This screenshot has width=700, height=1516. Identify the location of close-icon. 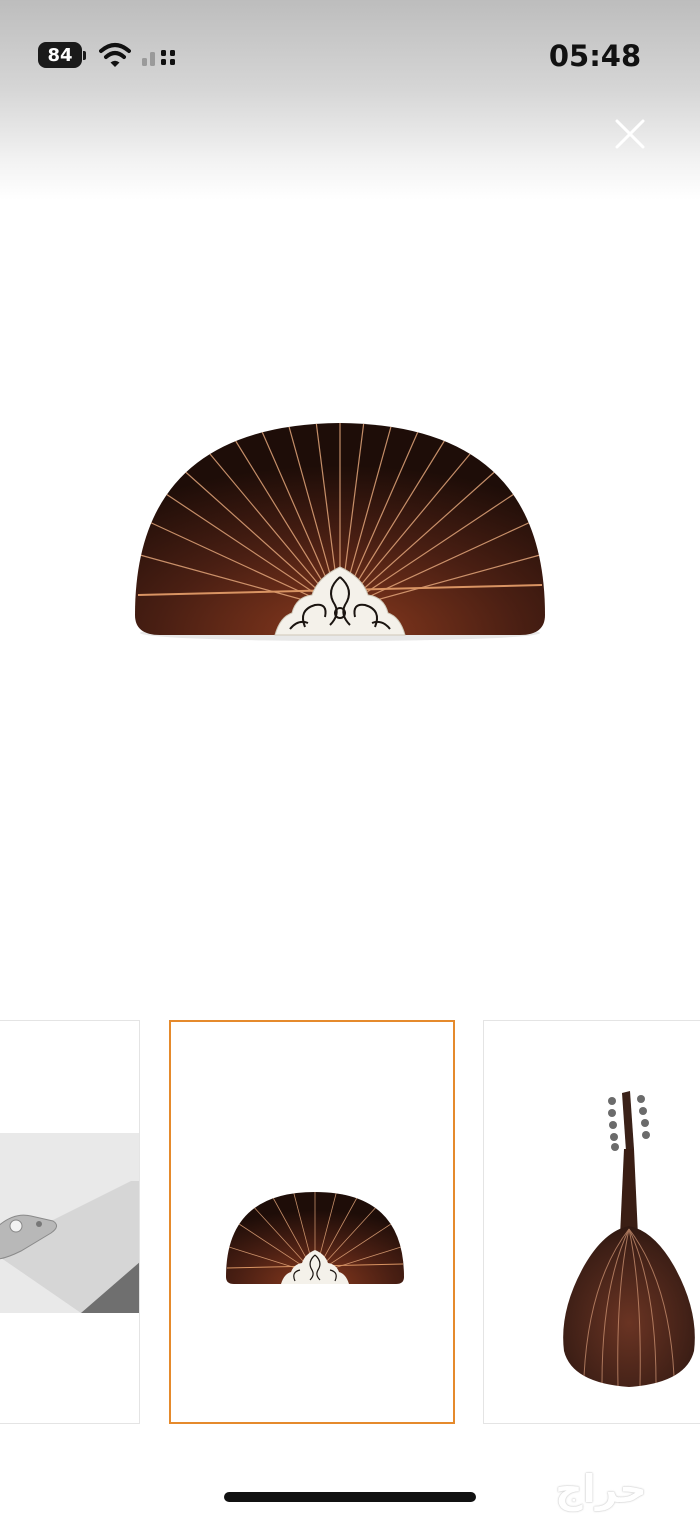
(630, 134).